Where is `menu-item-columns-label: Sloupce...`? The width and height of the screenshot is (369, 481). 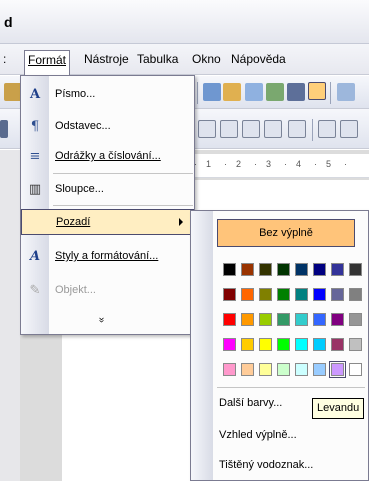
menu-item-columns-label: Sloupce... is located at coordinates (79, 189).